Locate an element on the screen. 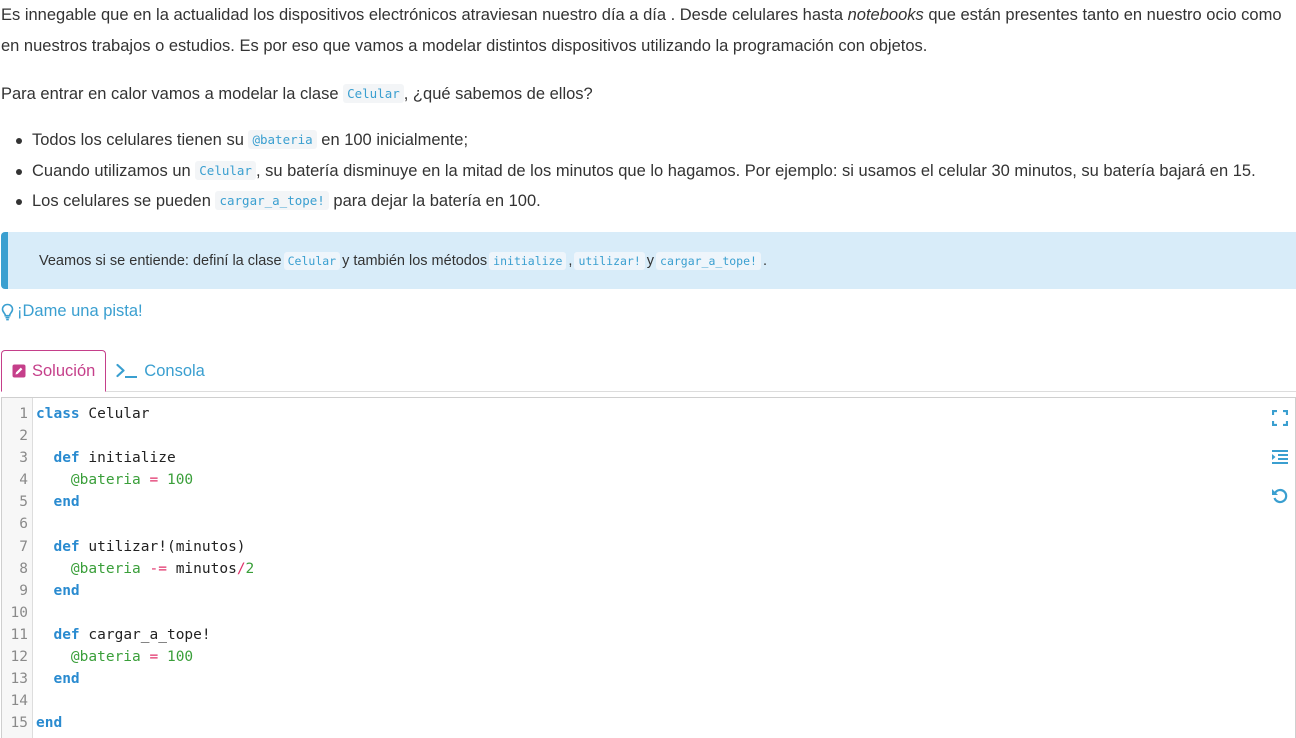 This screenshot has width=1296, height=738. indent-icon is located at coordinates (1280, 457).